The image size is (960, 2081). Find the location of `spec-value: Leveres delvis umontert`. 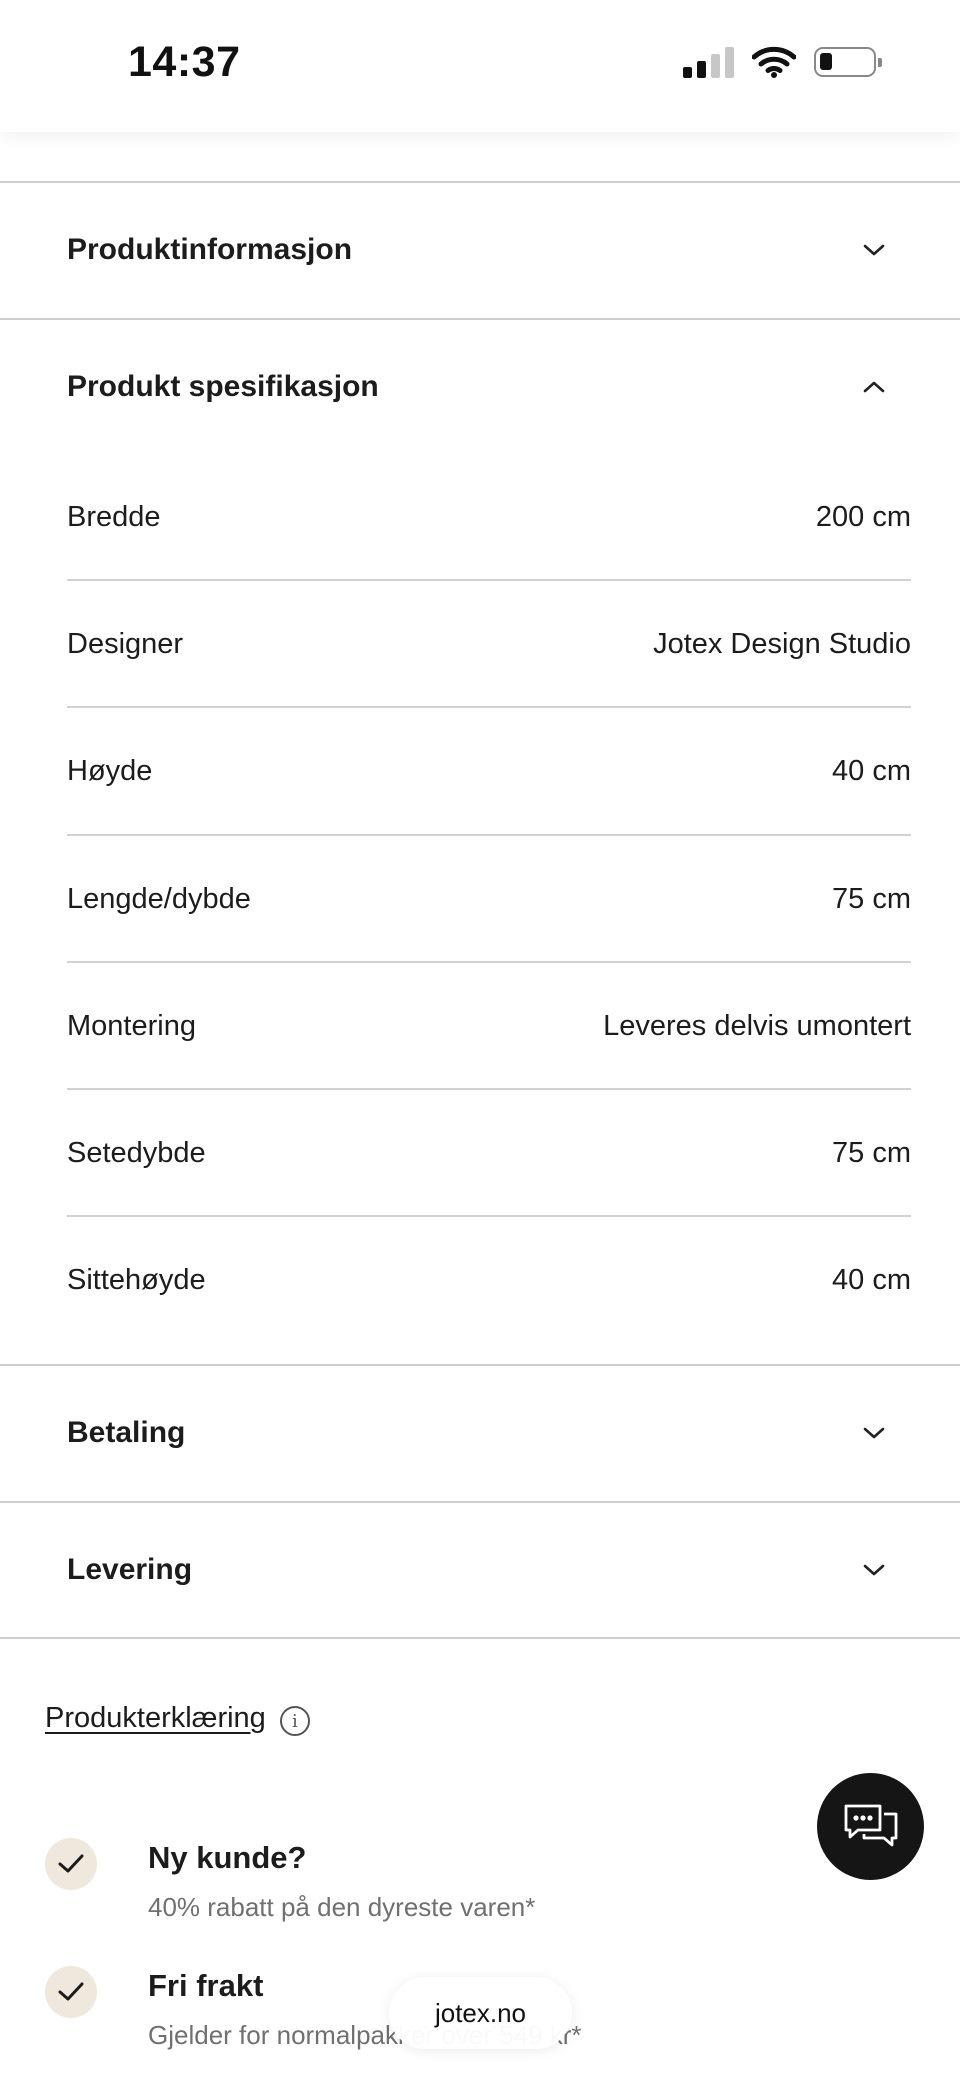

spec-value: Leveres delvis umontert is located at coordinates (757, 1026).